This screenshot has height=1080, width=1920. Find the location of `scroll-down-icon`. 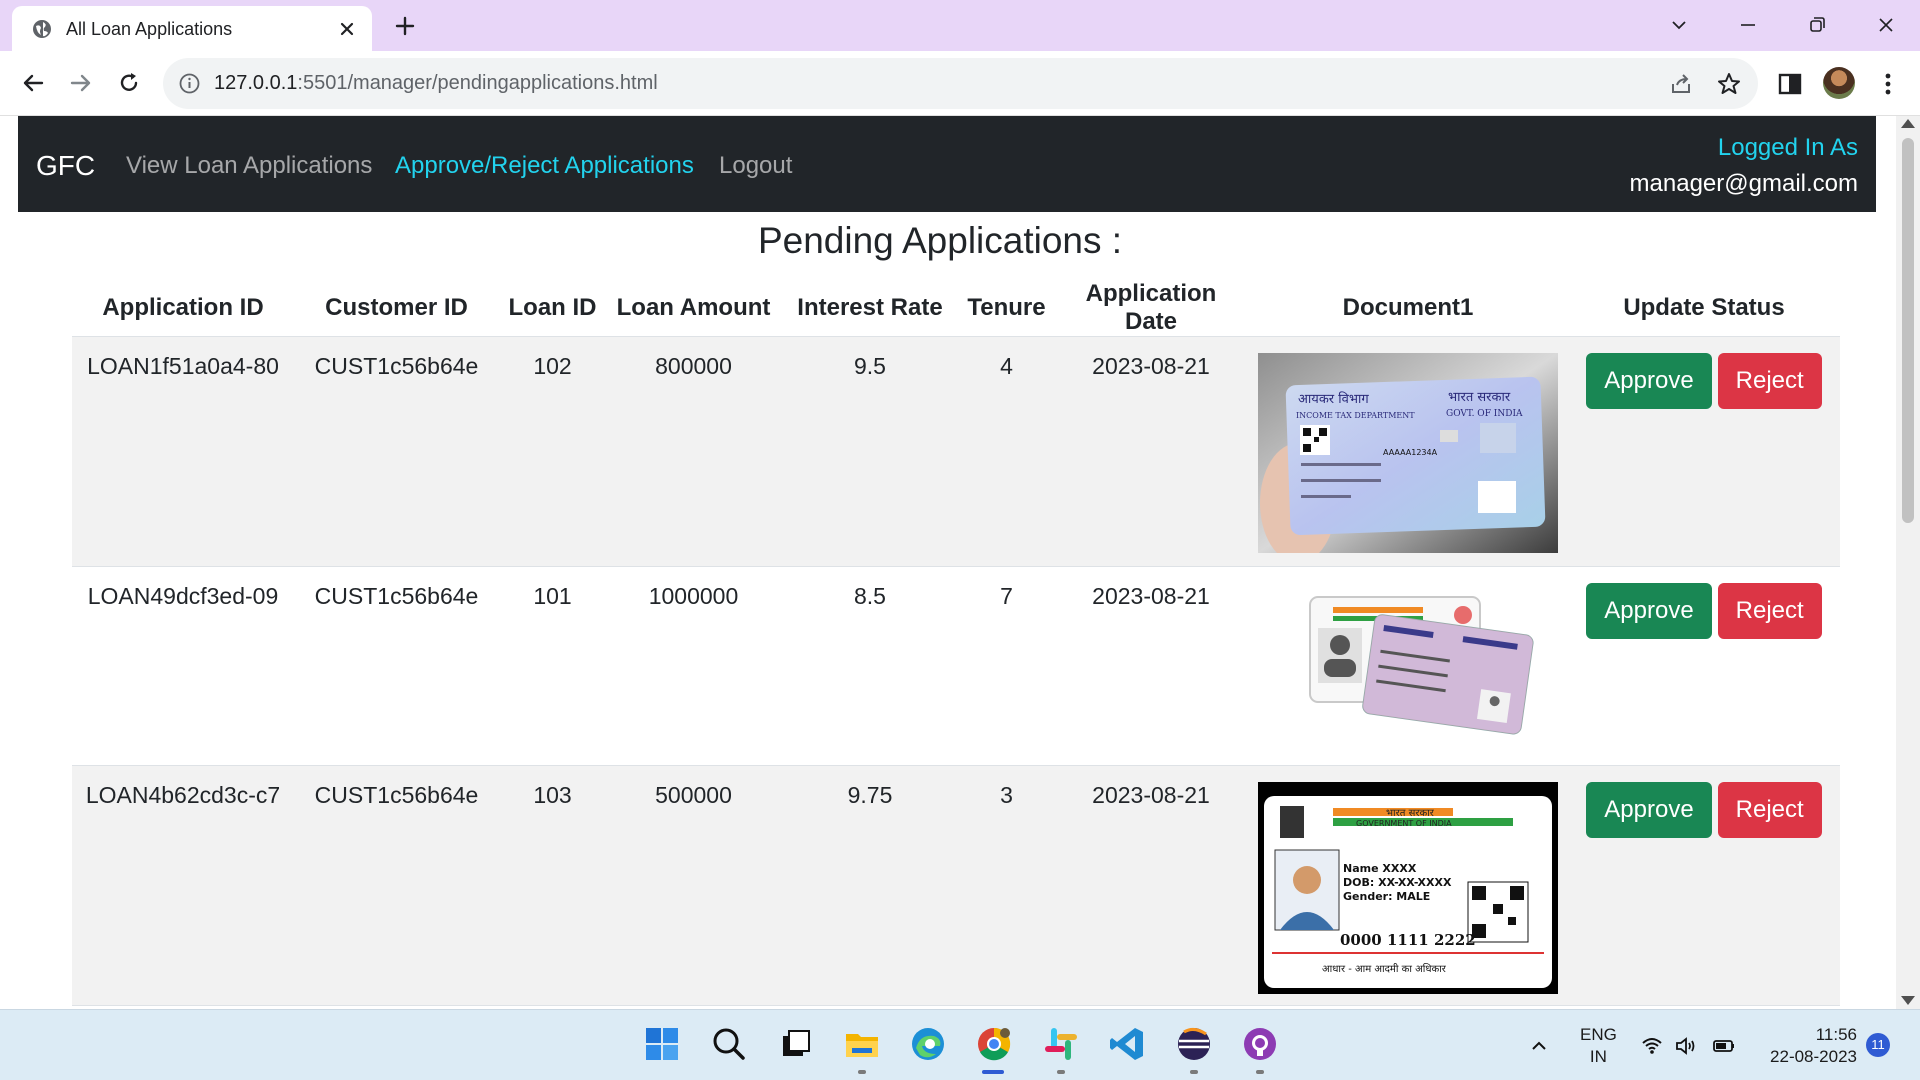

scroll-down-icon is located at coordinates (1908, 1000).